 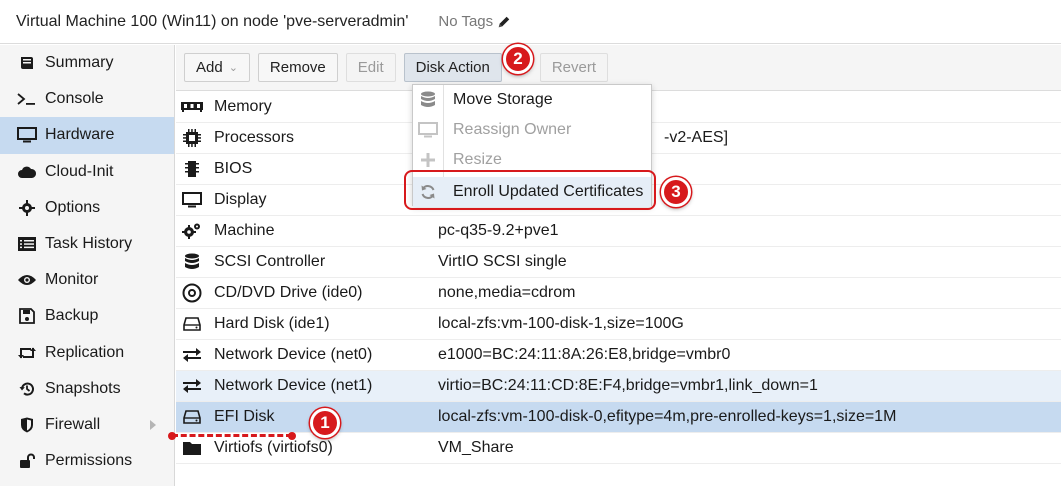 I want to click on sidebar-item-label: Permissions, so click(x=89, y=461).